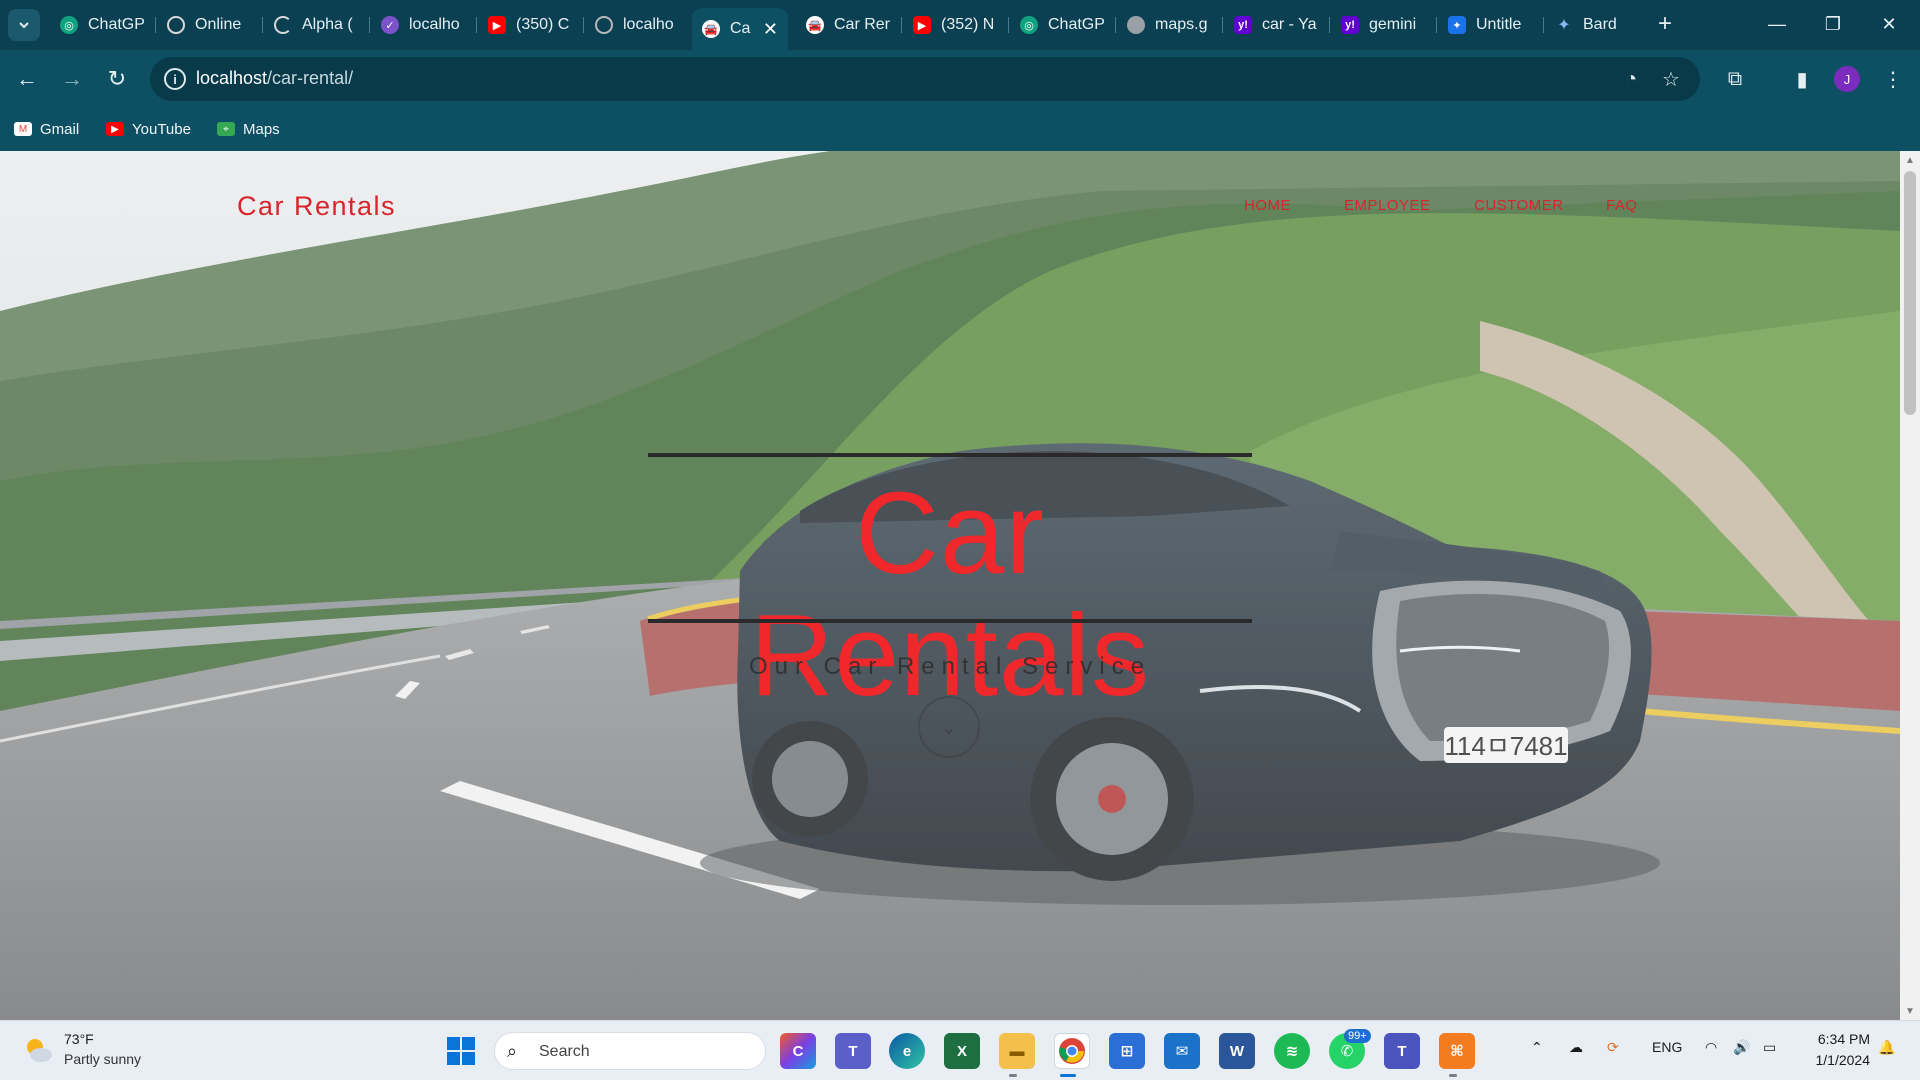  What do you see at coordinates (1889, 24) in the screenshot?
I see `close-window-button: ✕` at bounding box center [1889, 24].